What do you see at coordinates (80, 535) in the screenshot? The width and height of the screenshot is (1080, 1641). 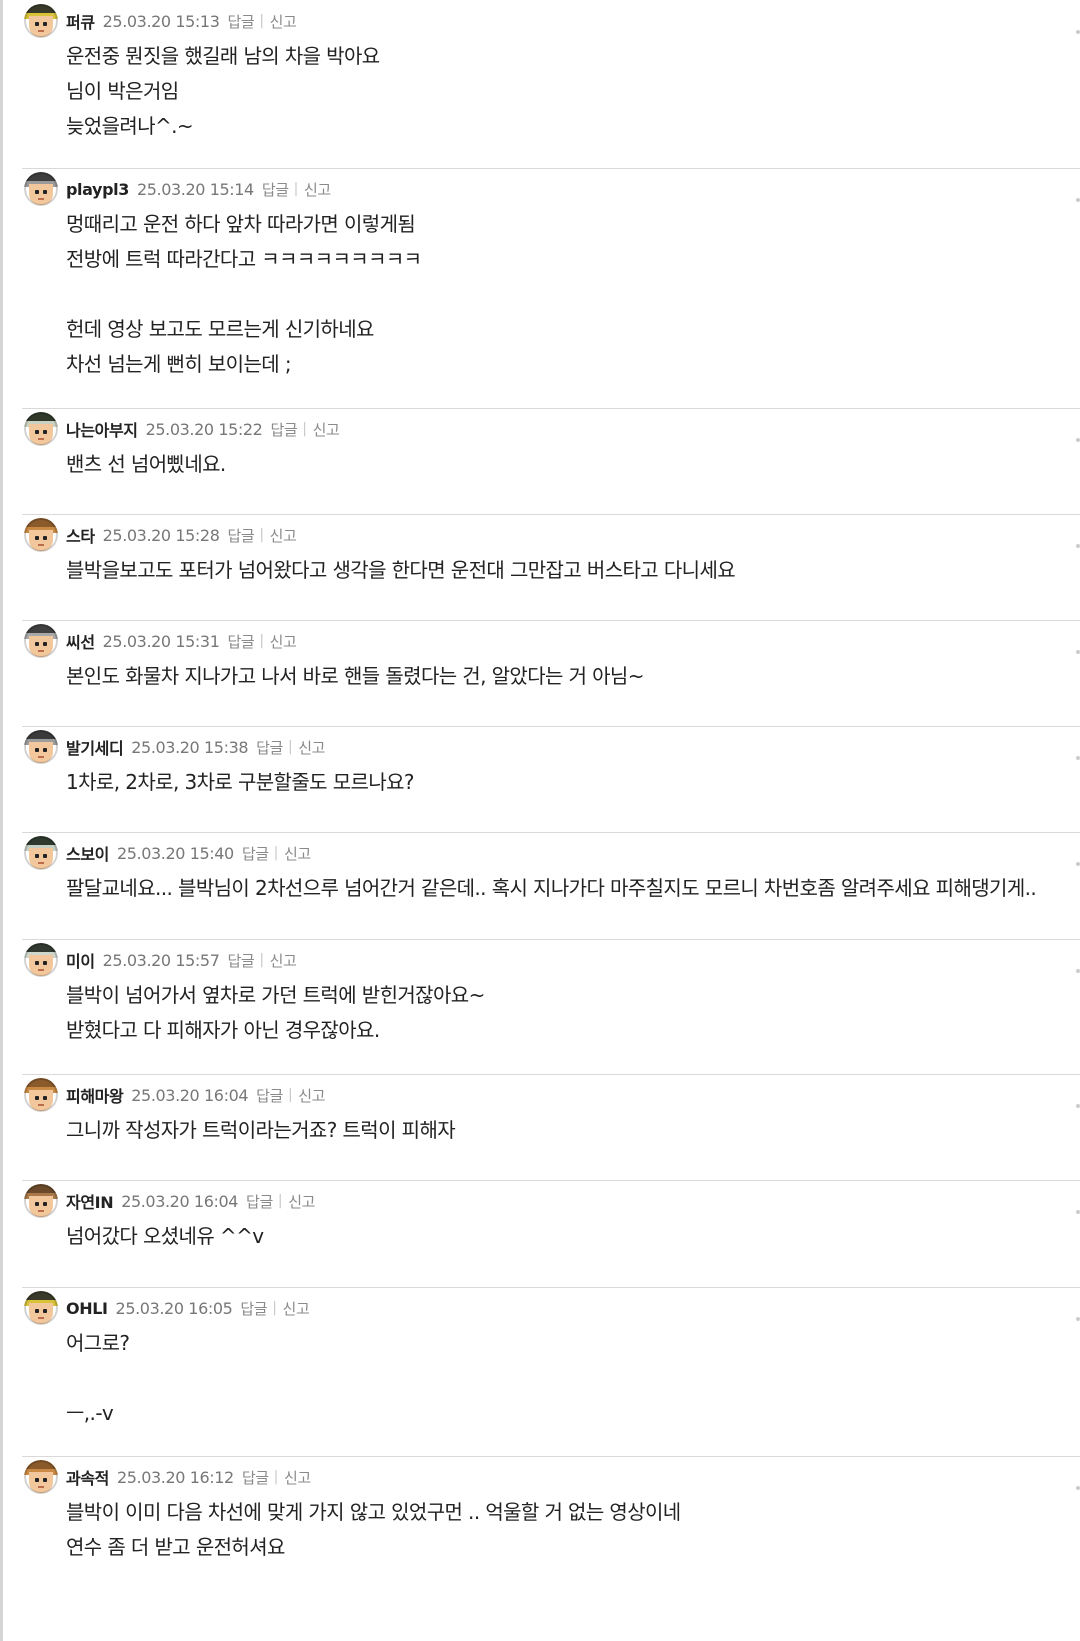 I see `author-nickname: 스타` at bounding box center [80, 535].